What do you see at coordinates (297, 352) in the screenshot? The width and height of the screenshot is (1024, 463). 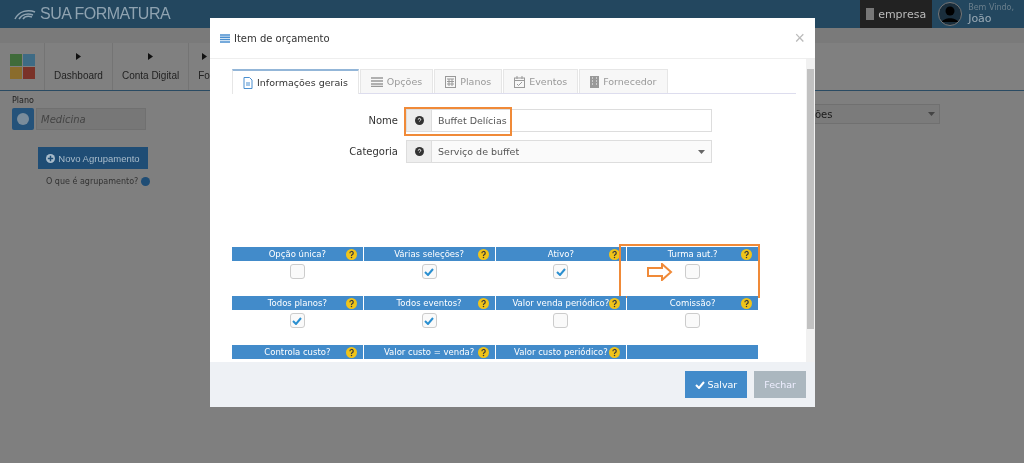 I see `option-header: Controla custo?` at bounding box center [297, 352].